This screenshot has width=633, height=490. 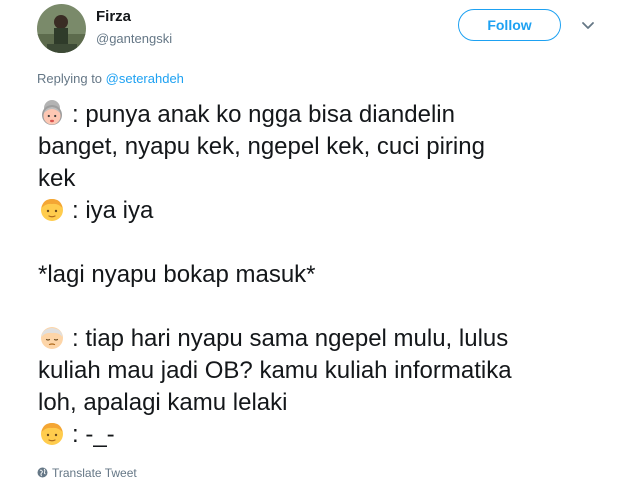 What do you see at coordinates (588, 25) in the screenshot?
I see `chevron-down-icon` at bounding box center [588, 25].